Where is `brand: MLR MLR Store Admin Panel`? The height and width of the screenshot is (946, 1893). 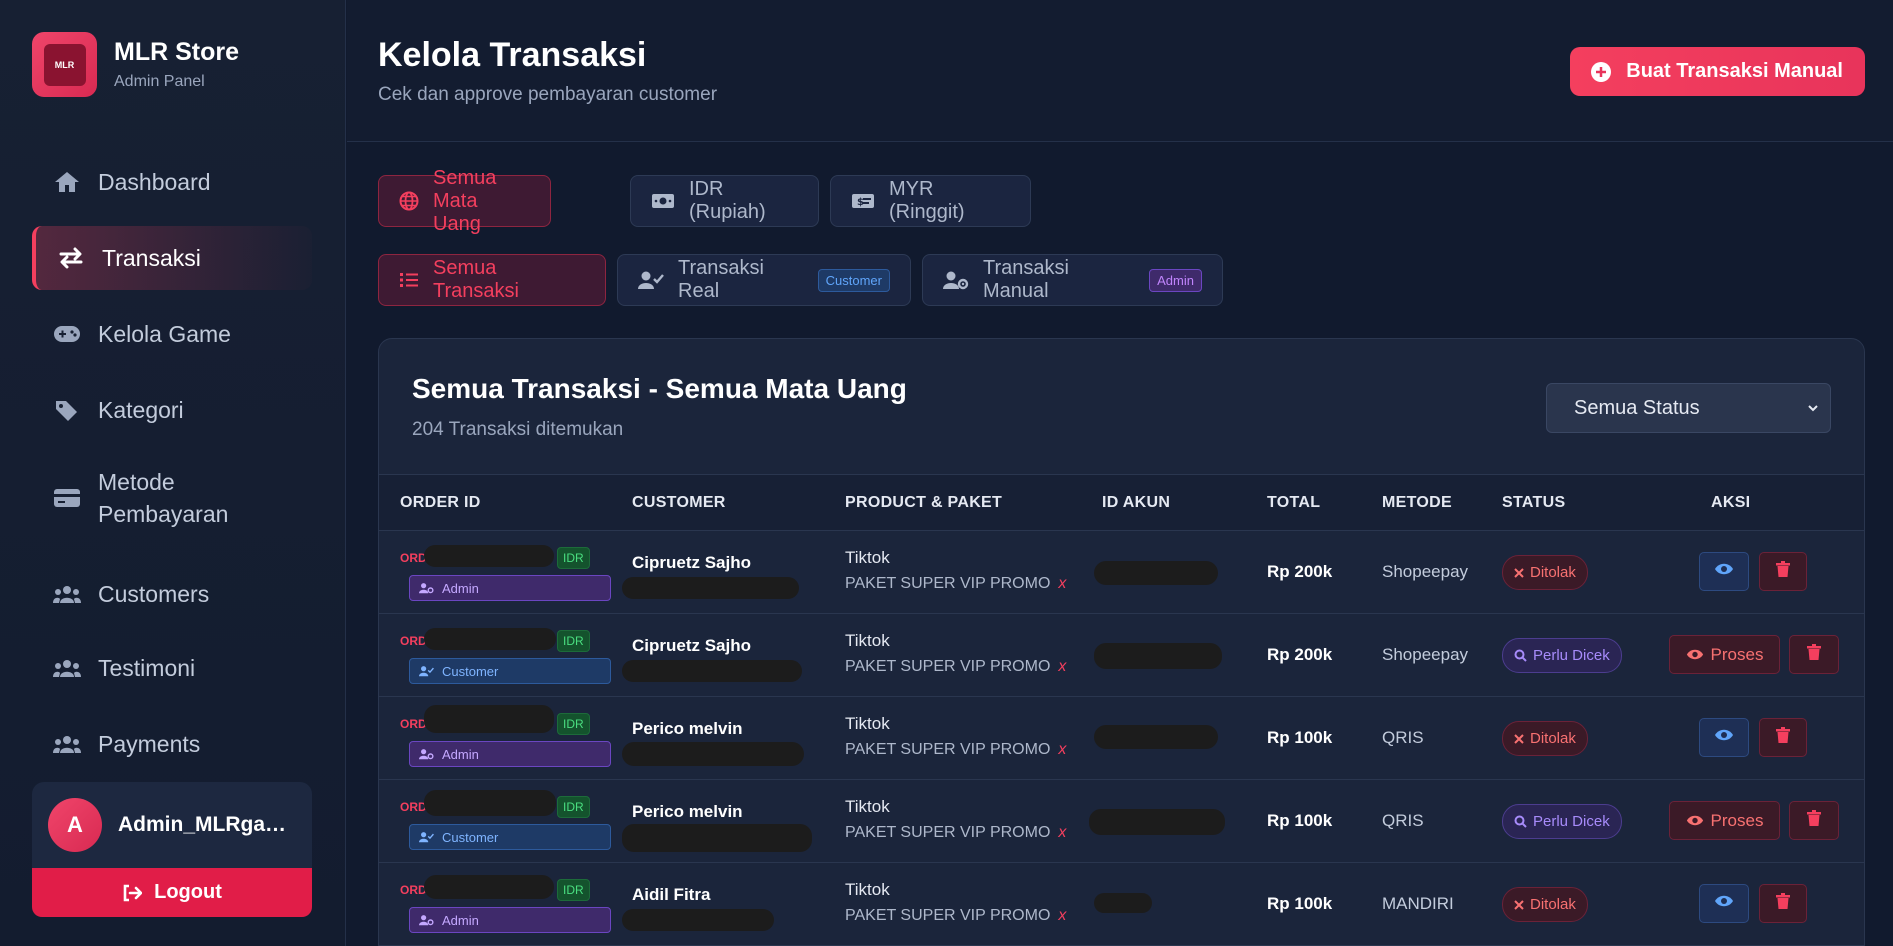
brand: MLR MLR Store Admin Panel is located at coordinates (135, 64).